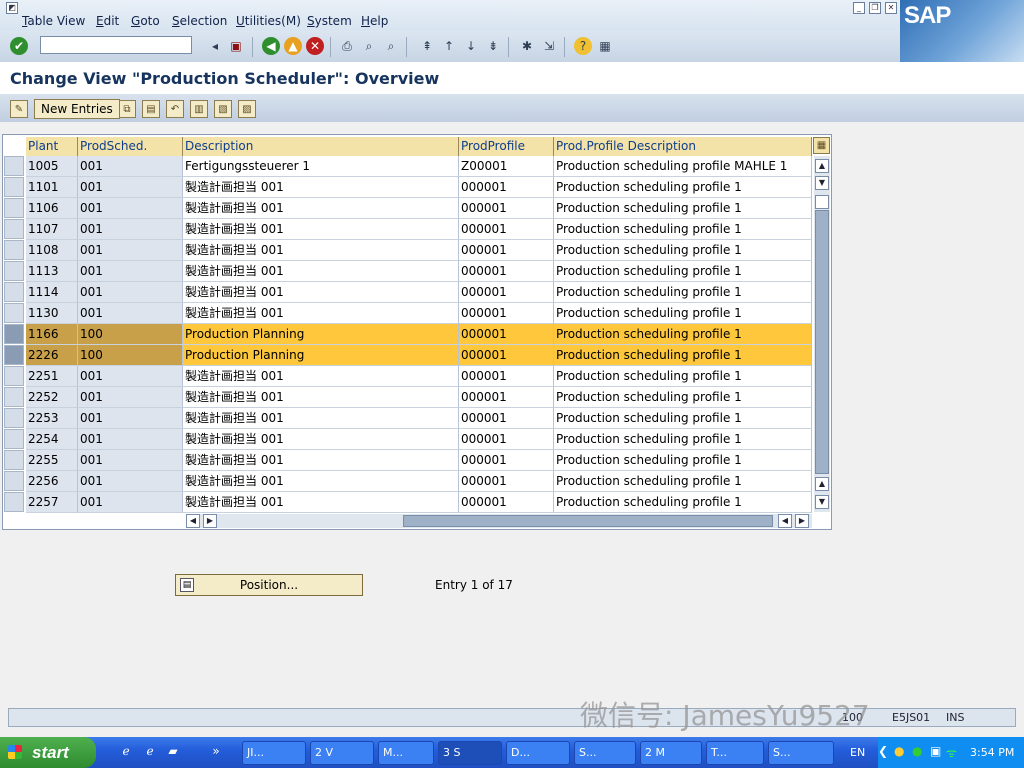  I want to click on shortcut-icon: ⇲, so click(549, 46).